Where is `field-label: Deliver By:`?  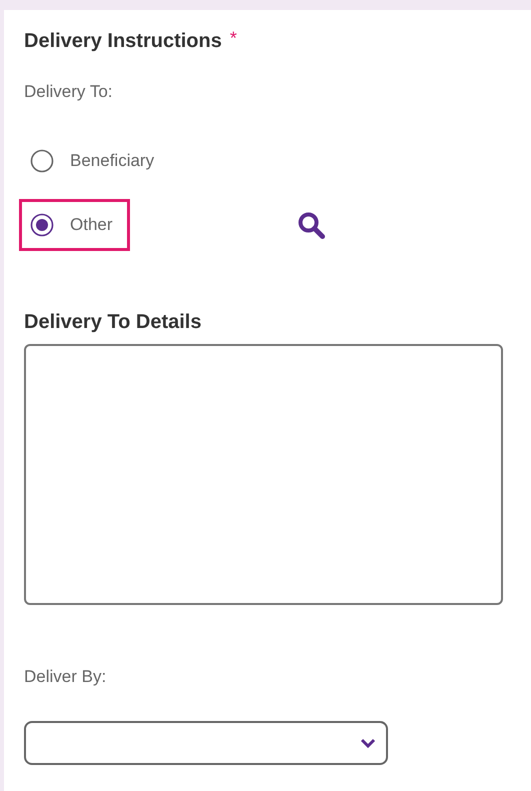
field-label: Deliver By: is located at coordinates (65, 677).